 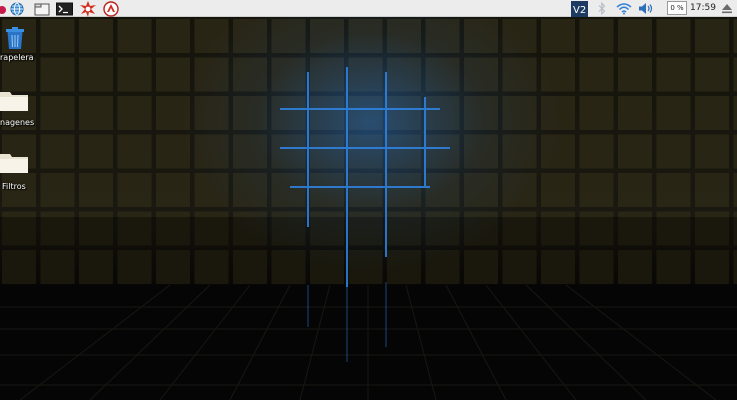 I want to click on raspberry-menu-icon, so click(x=3, y=8).